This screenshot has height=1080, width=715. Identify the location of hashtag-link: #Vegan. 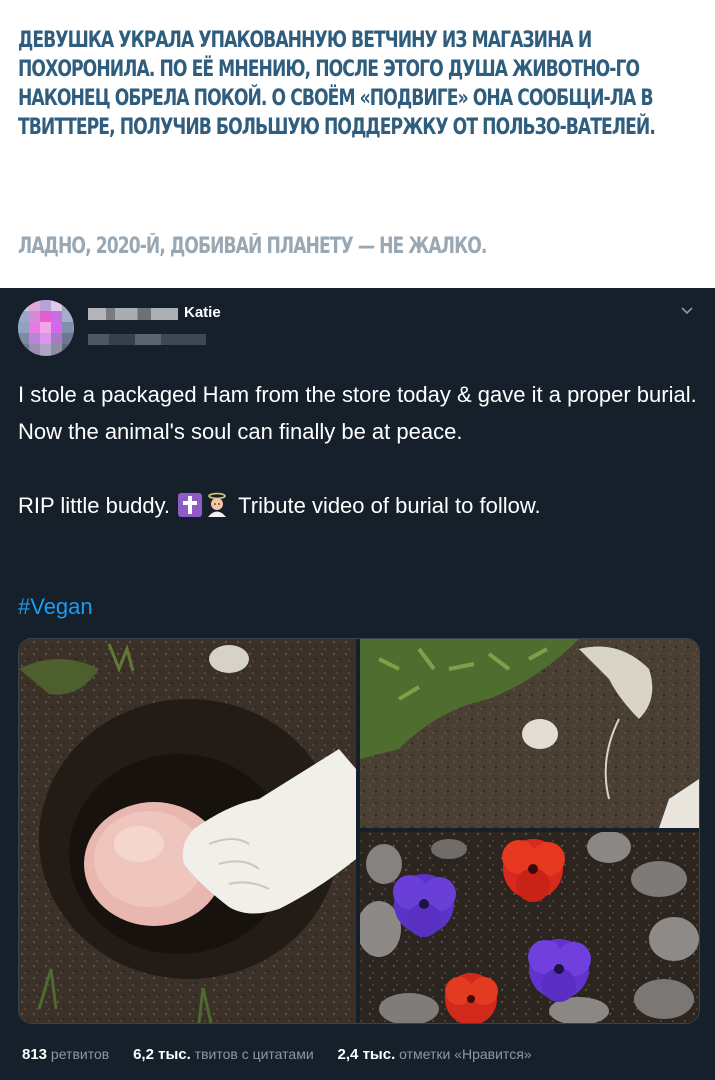
(55, 607).